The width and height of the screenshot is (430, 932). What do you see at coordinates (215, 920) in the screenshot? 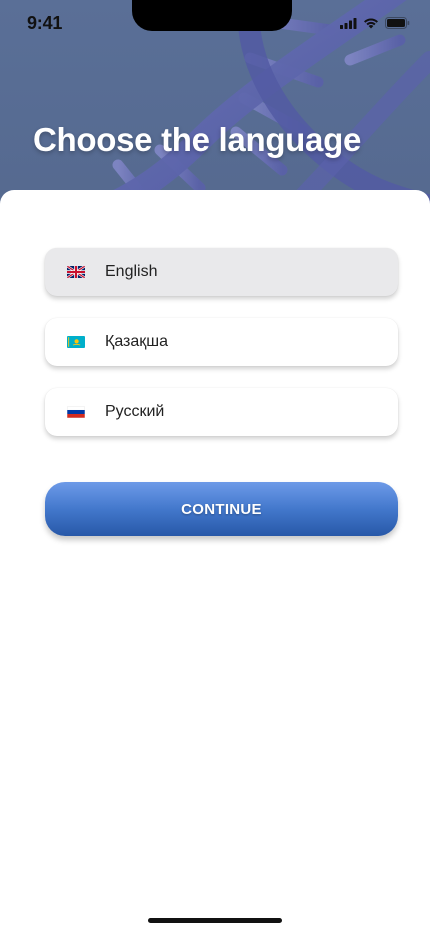
I see `home-indicator` at bounding box center [215, 920].